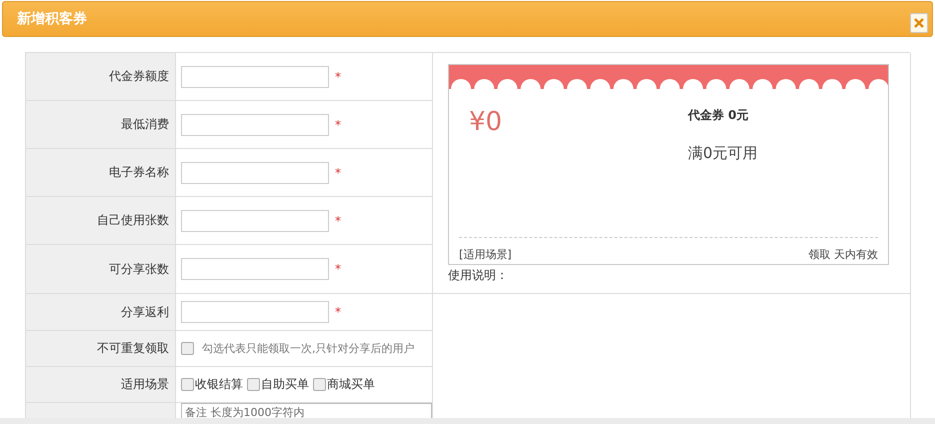 This screenshot has width=935, height=424. I want to click on field-label: 自己使用张数, so click(101, 221).